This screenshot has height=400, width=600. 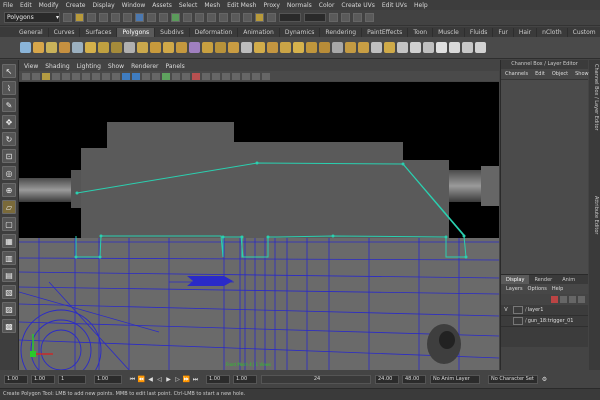 I want to click on cb-menu-channels: Channels, so click(x=516, y=74).